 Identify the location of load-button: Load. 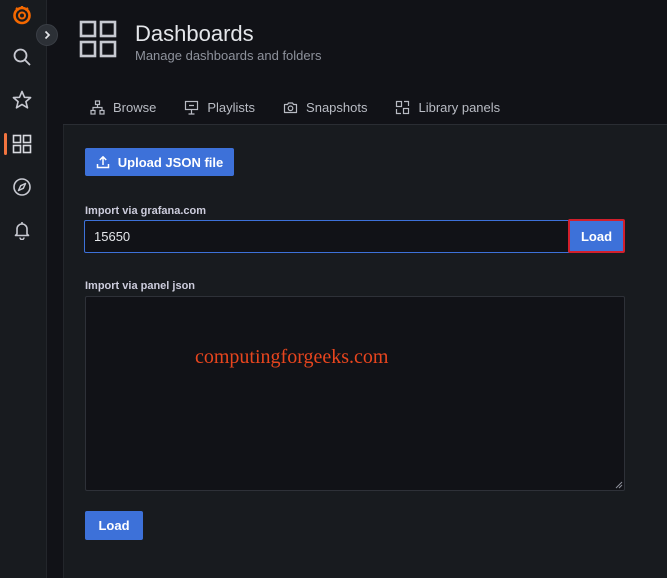
(596, 236).